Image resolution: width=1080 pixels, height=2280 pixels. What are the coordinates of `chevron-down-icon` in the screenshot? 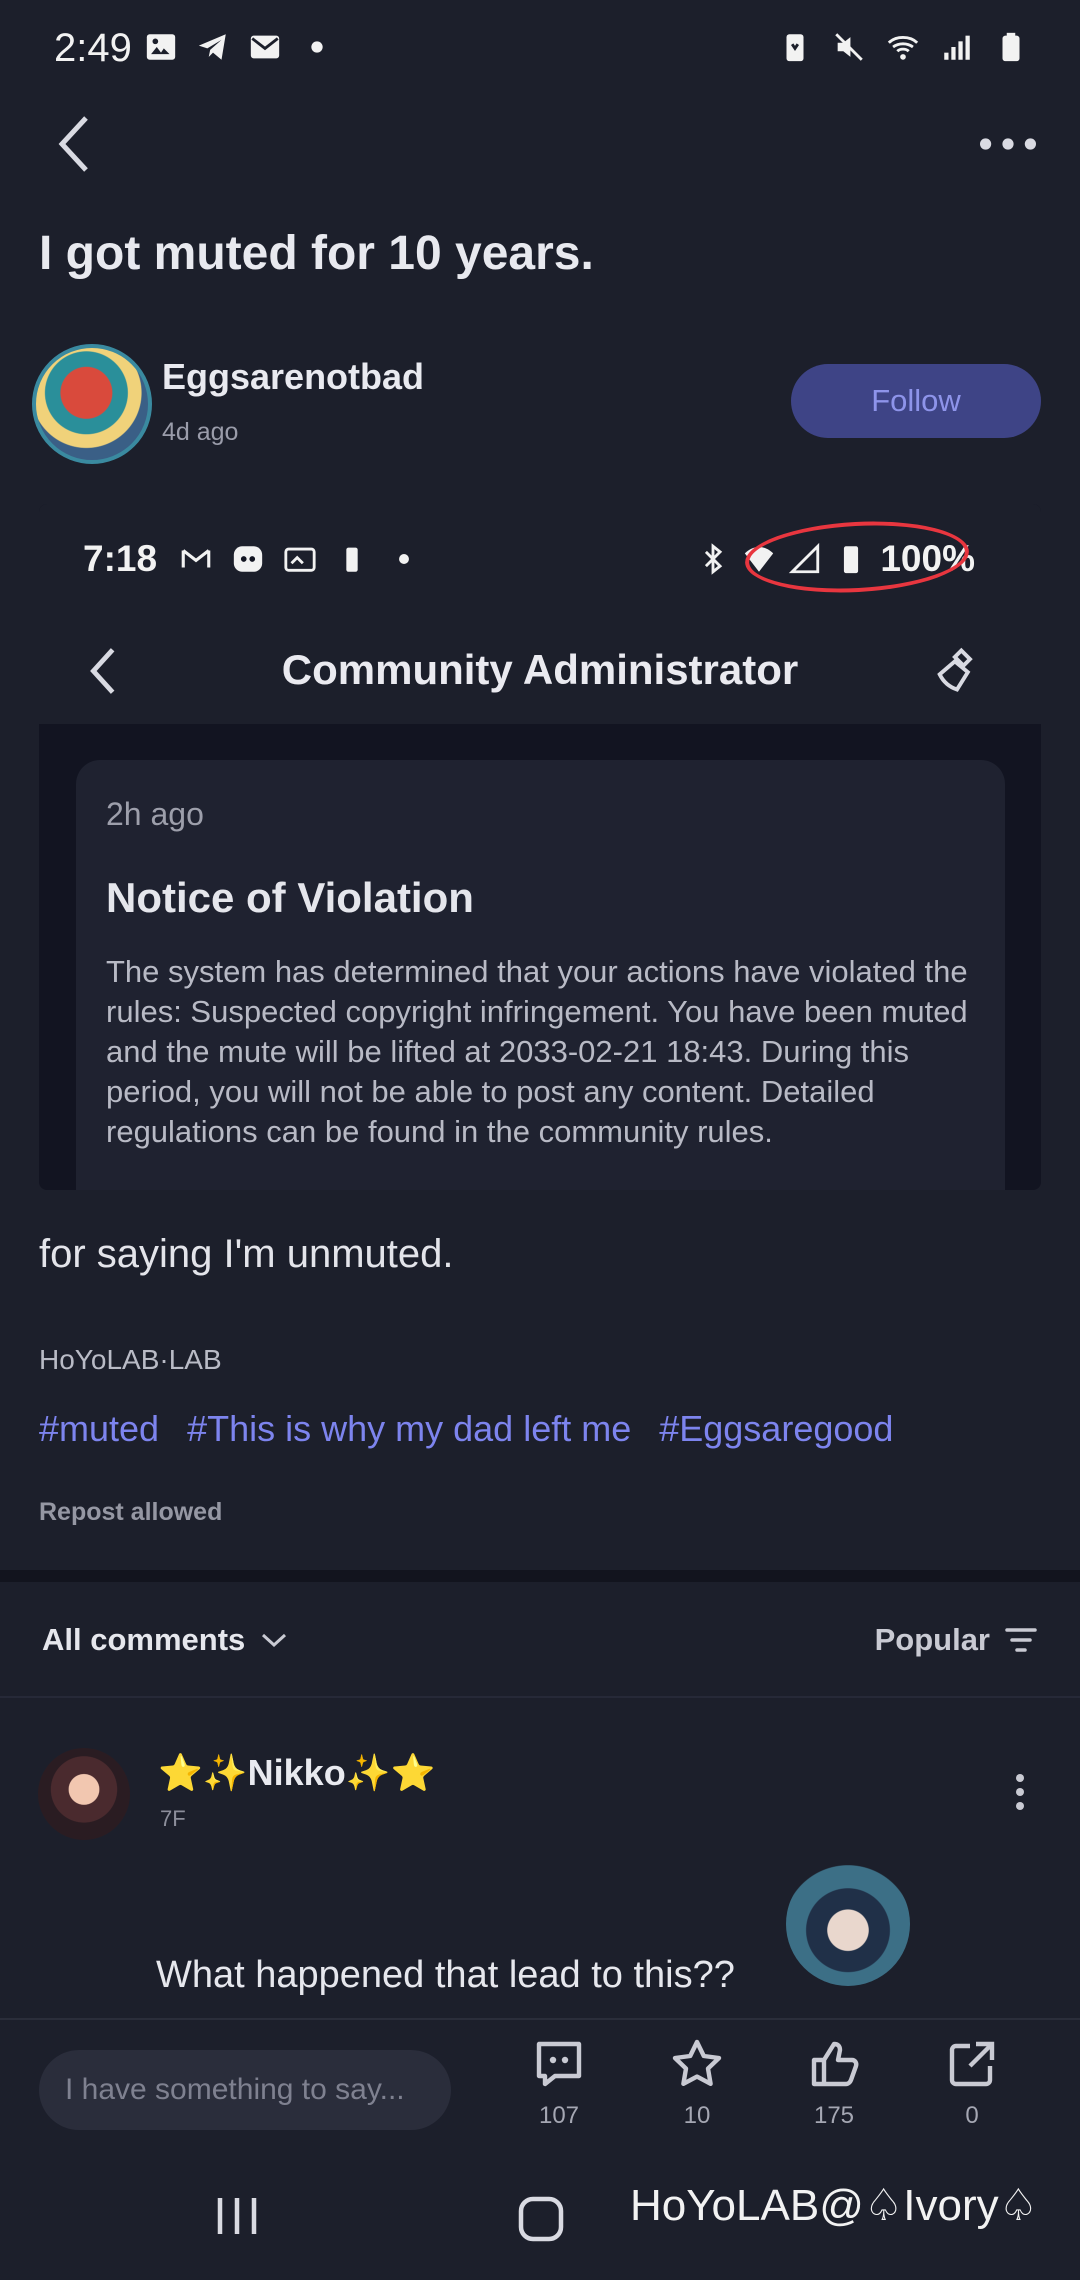 It's located at (274, 1640).